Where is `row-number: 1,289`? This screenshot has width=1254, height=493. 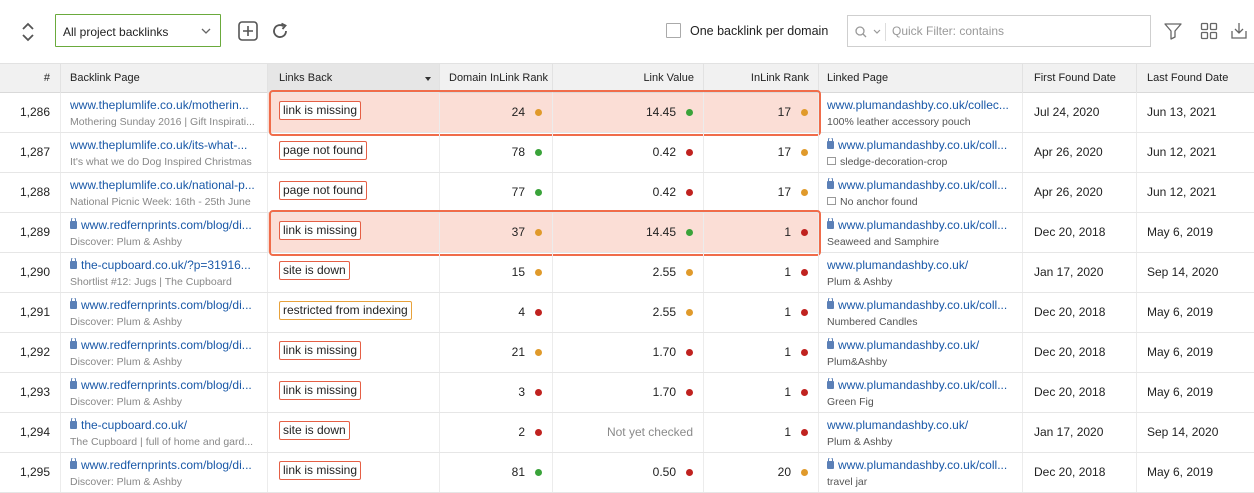
row-number: 1,289 is located at coordinates (30, 232).